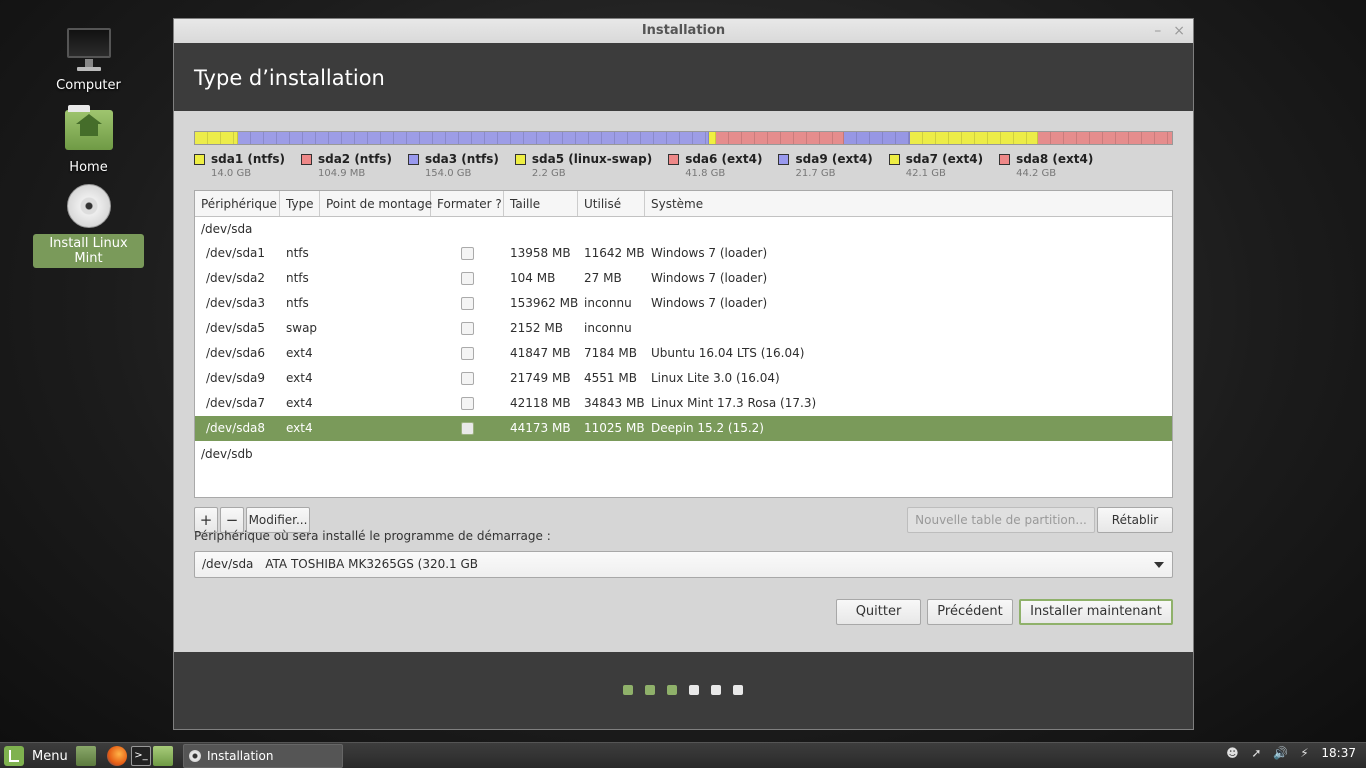 This screenshot has height=768, width=1366. I want to click on power-icon: ⚡, so click(1304, 753).